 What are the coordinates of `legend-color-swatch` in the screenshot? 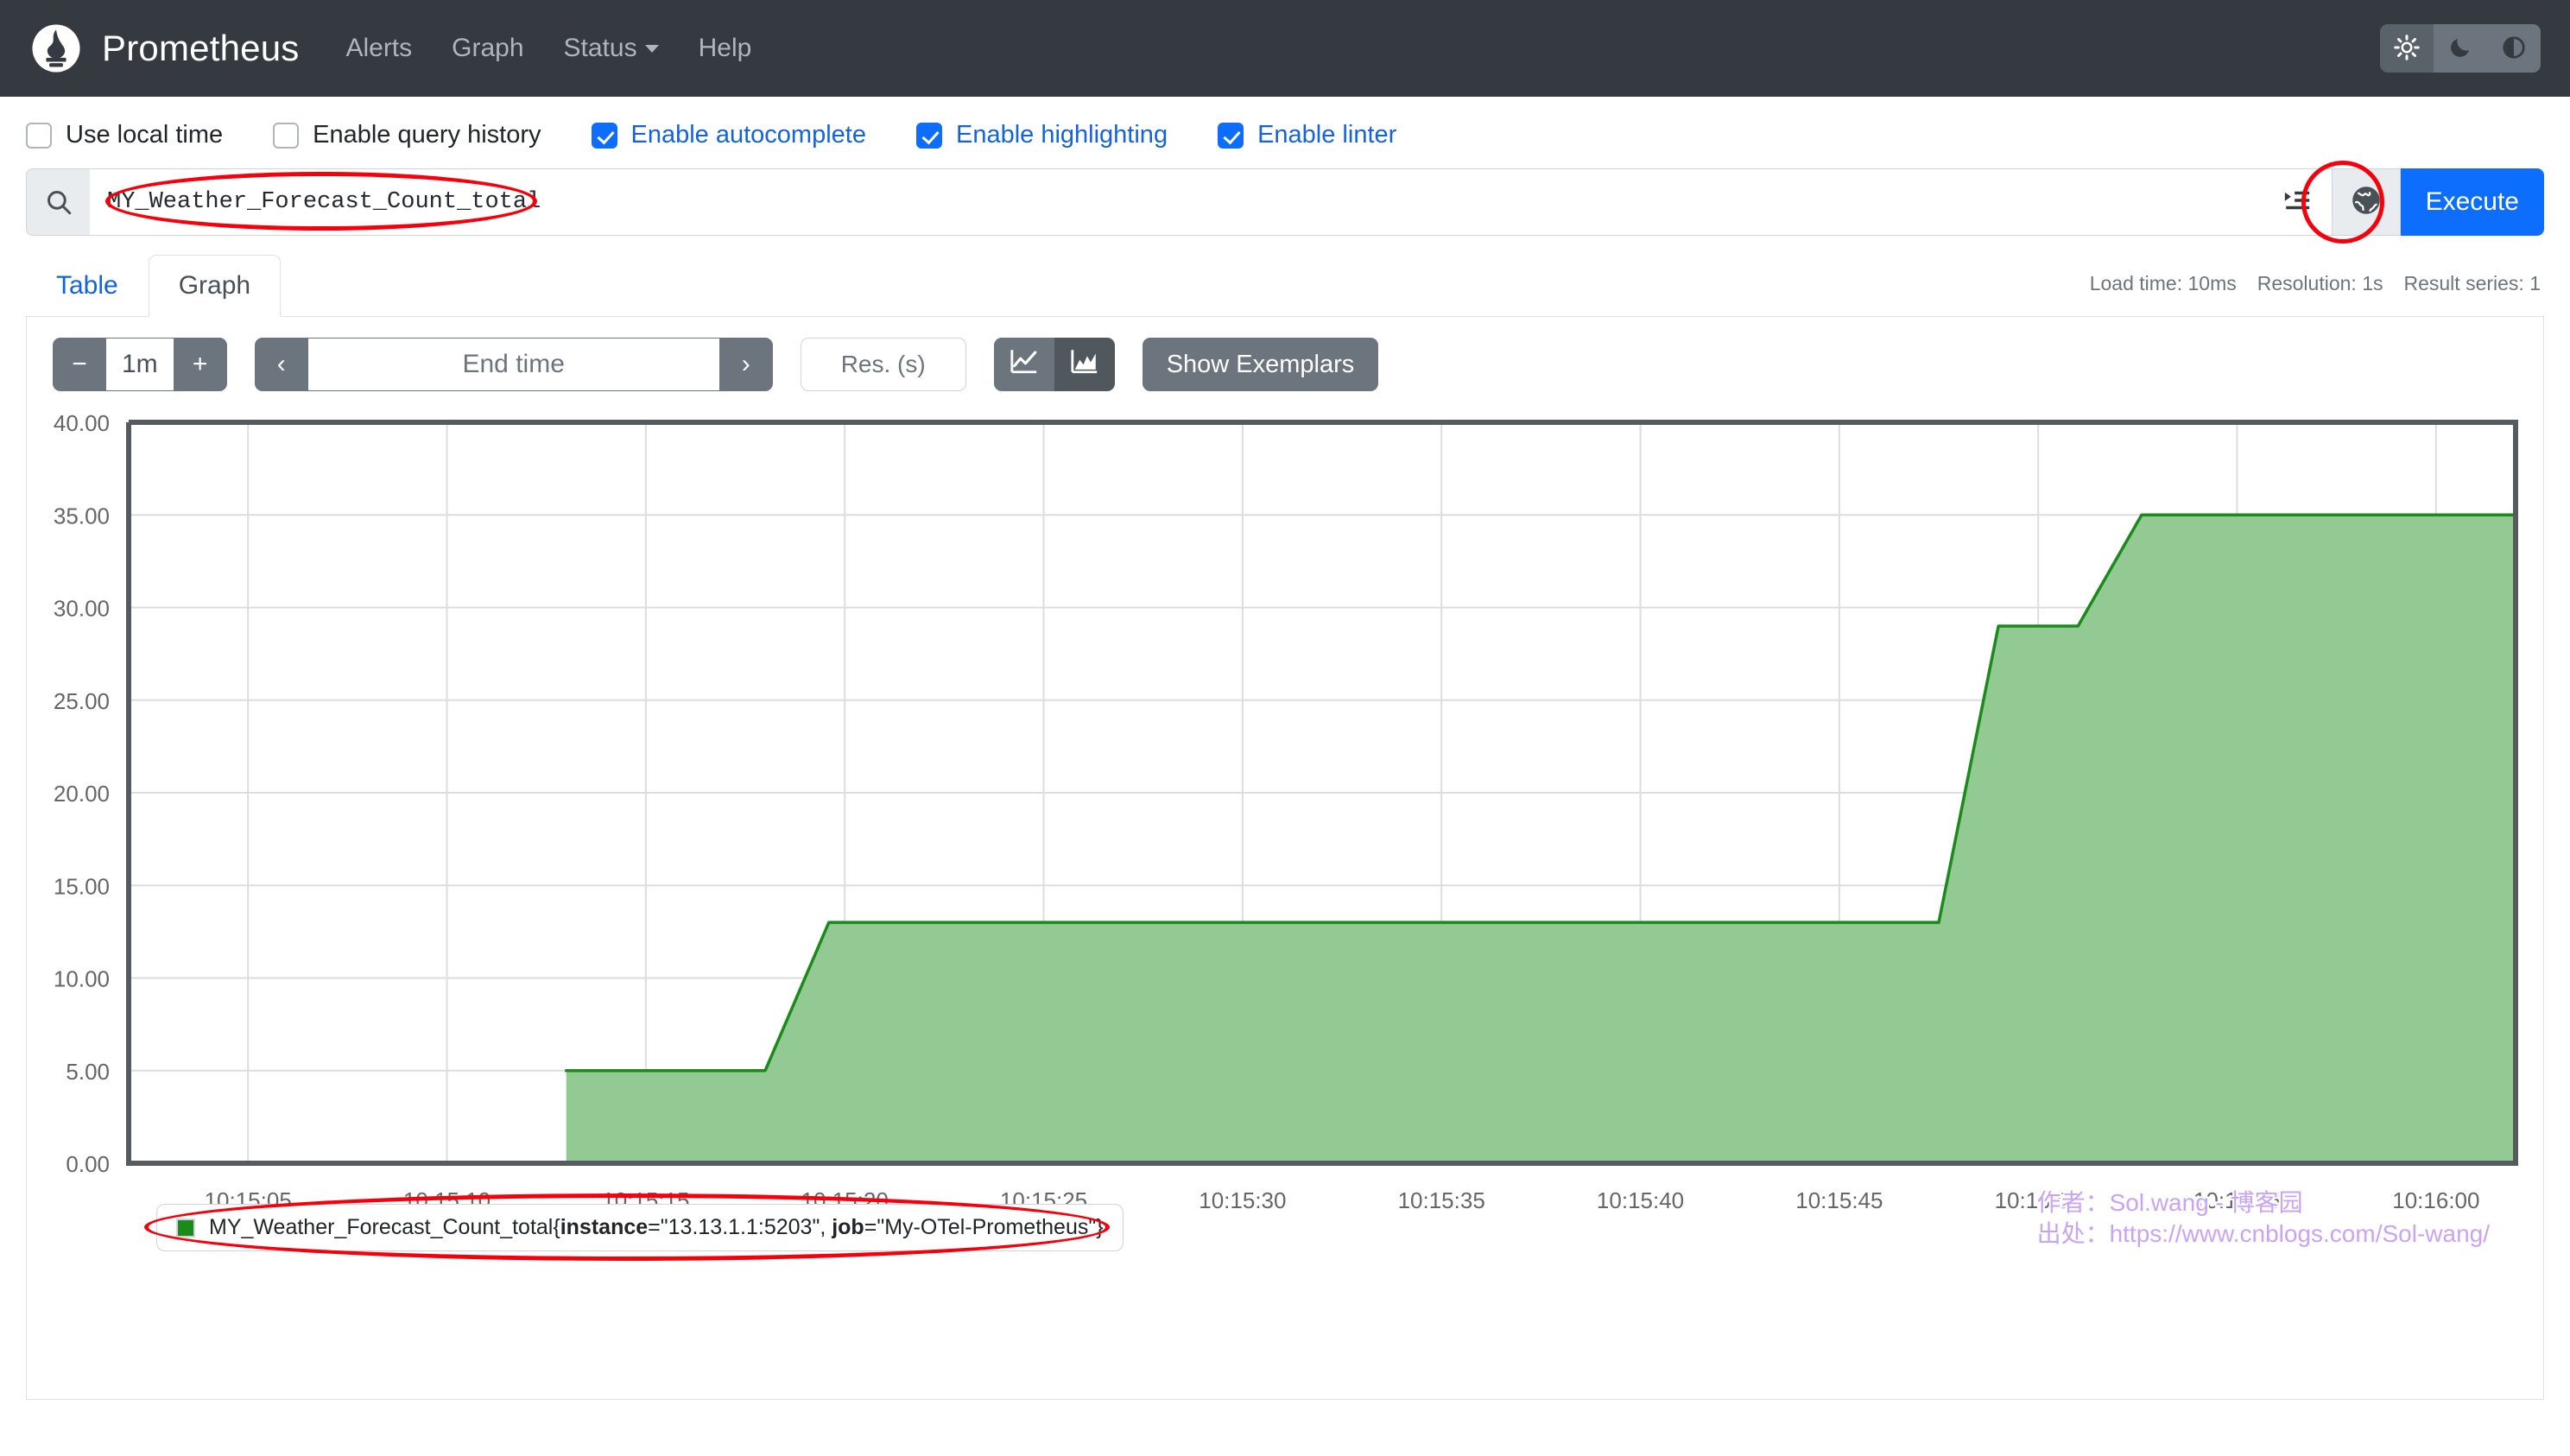 It's located at (186, 1228).